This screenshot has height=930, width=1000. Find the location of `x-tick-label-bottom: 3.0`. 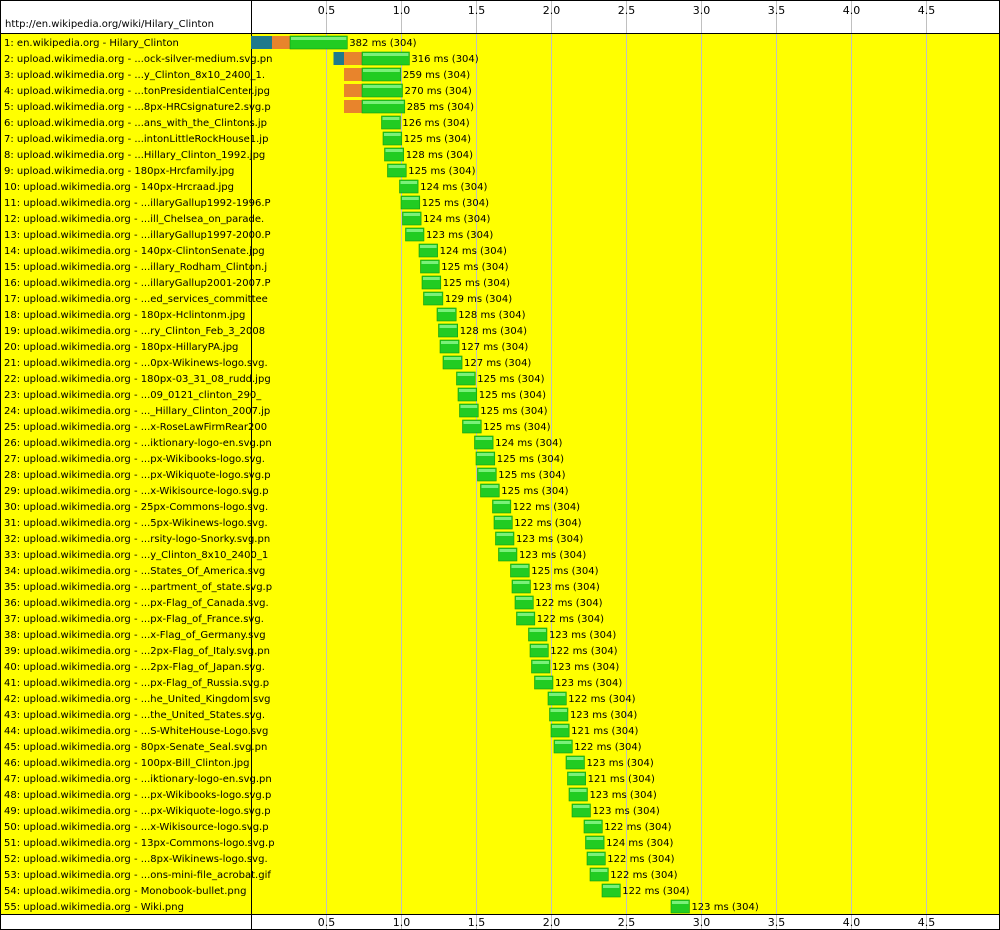

x-tick-label-bottom: 3.0 is located at coordinates (702, 922).